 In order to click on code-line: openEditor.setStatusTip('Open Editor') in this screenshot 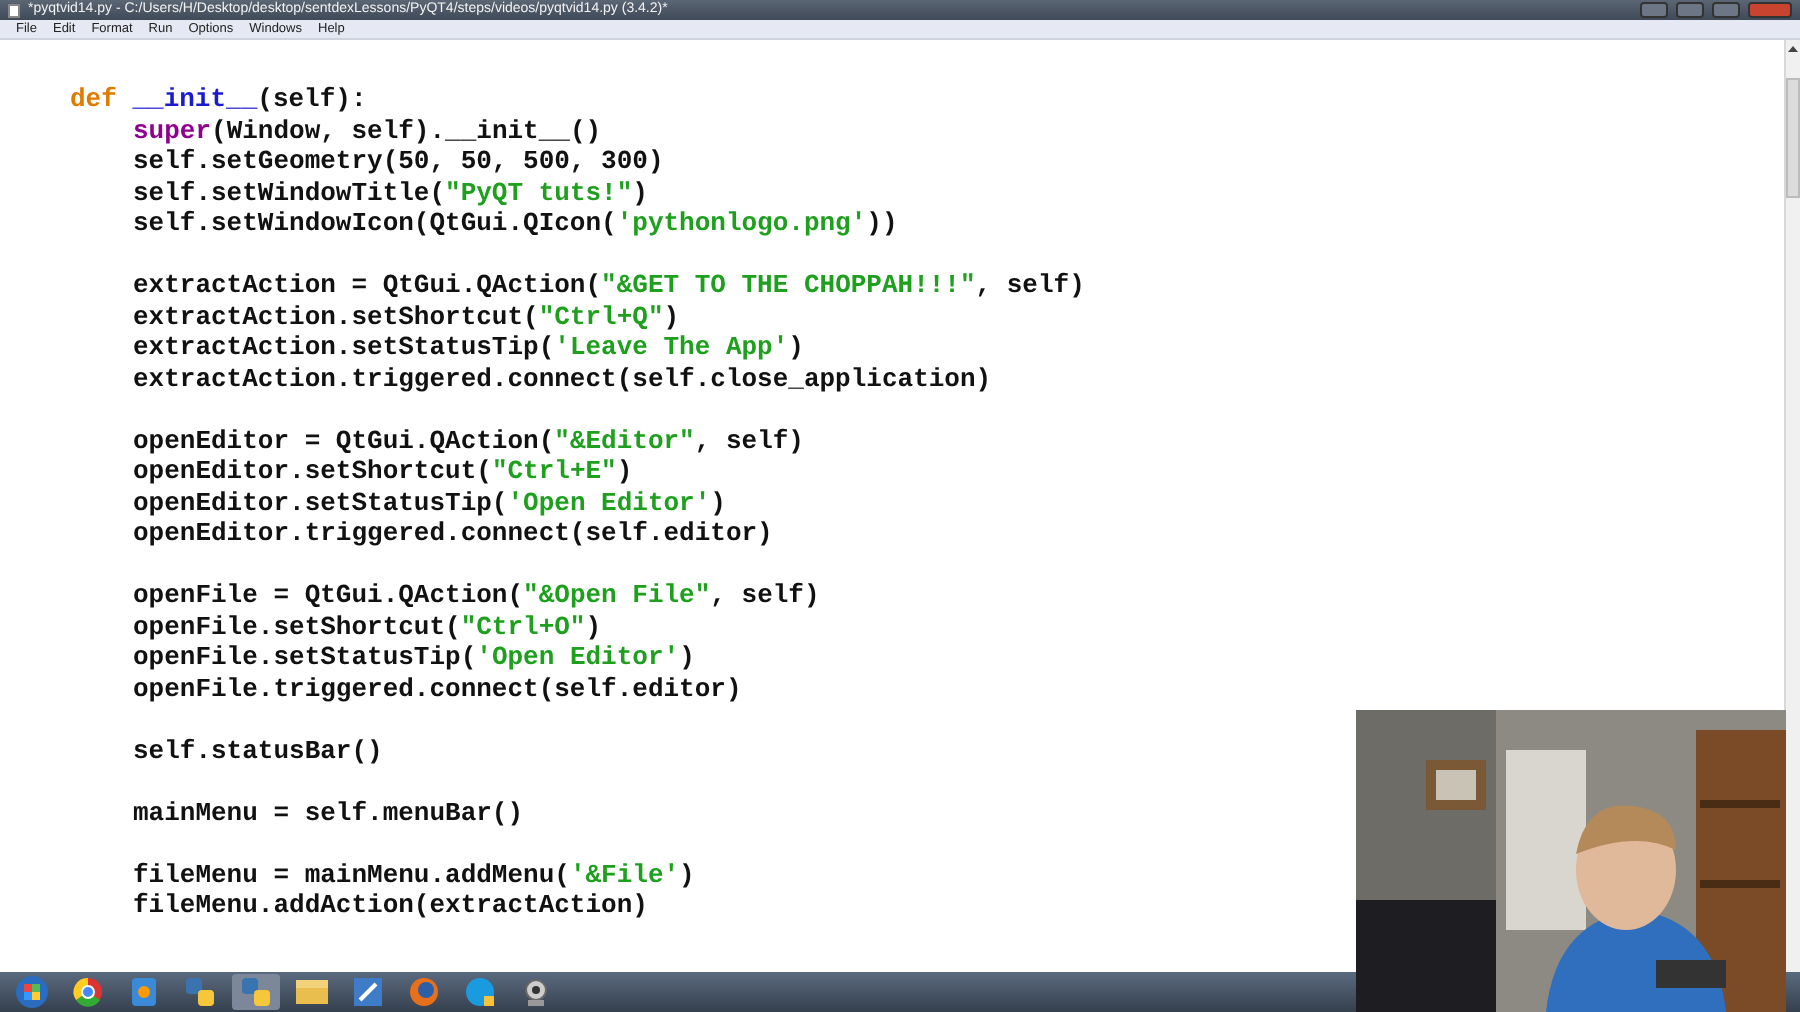, I will do `click(429, 502)`.